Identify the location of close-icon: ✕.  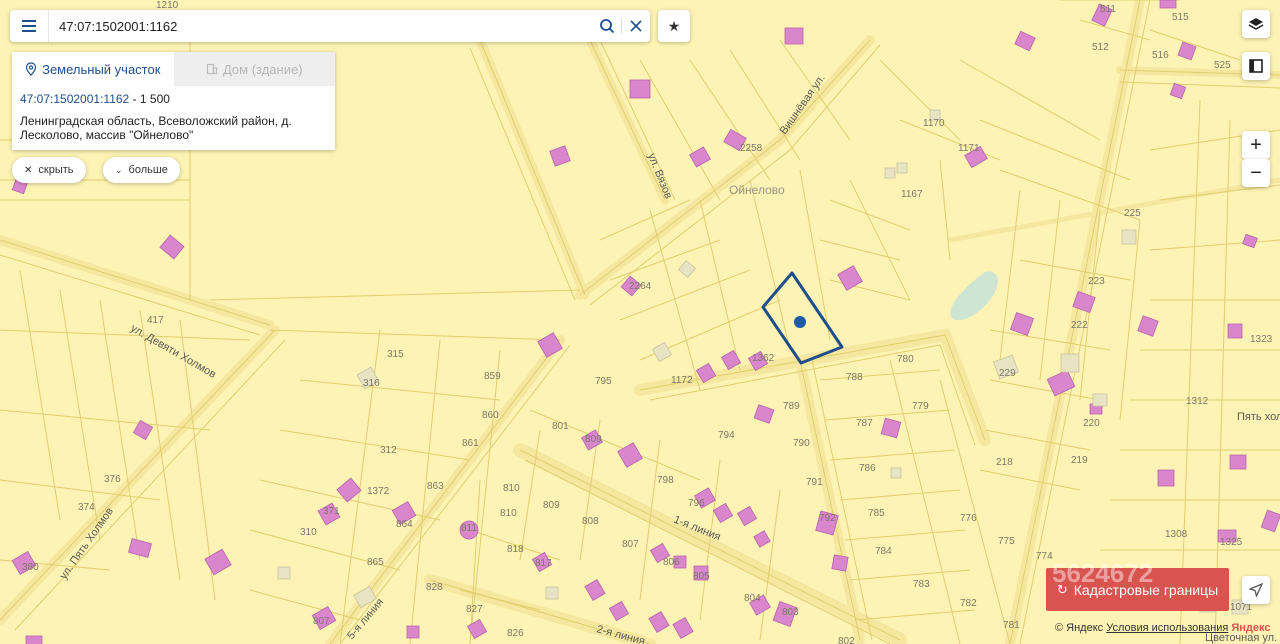
(28, 170).